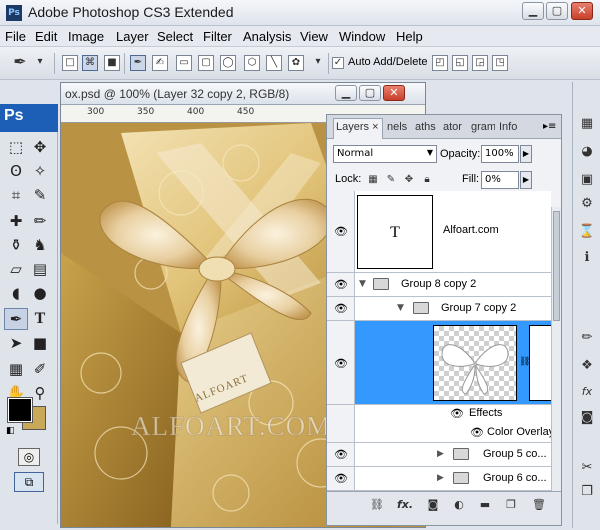  What do you see at coordinates (358, 128) in the screenshot?
I see `tab-layers: Layers ×` at bounding box center [358, 128].